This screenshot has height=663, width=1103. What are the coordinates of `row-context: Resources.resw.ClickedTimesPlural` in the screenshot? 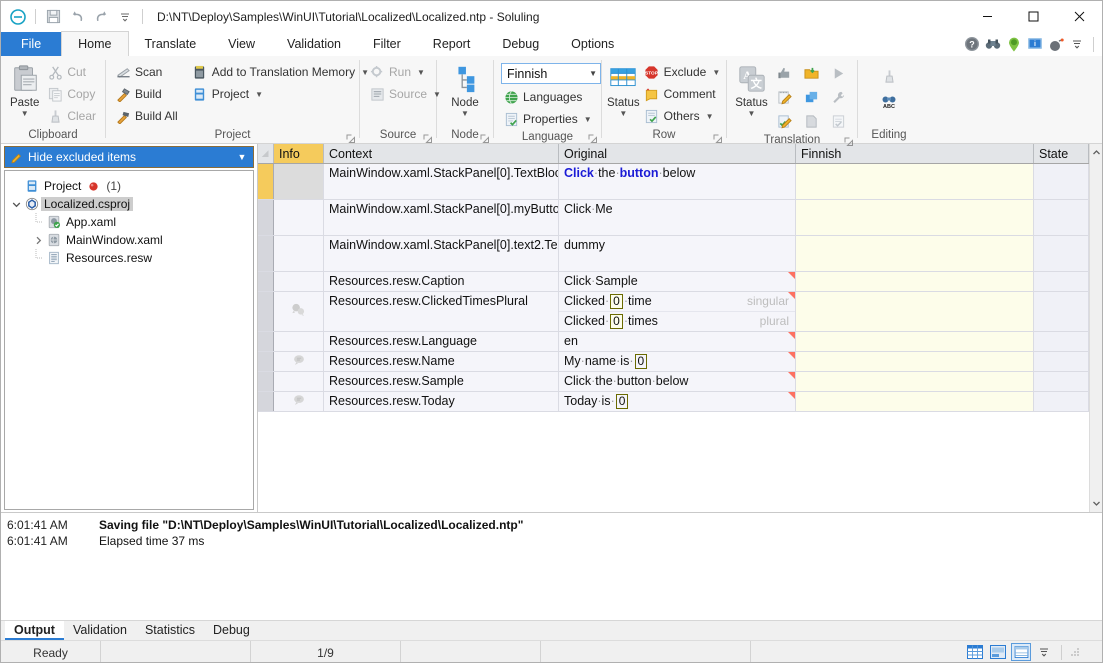 It's located at (441, 311).